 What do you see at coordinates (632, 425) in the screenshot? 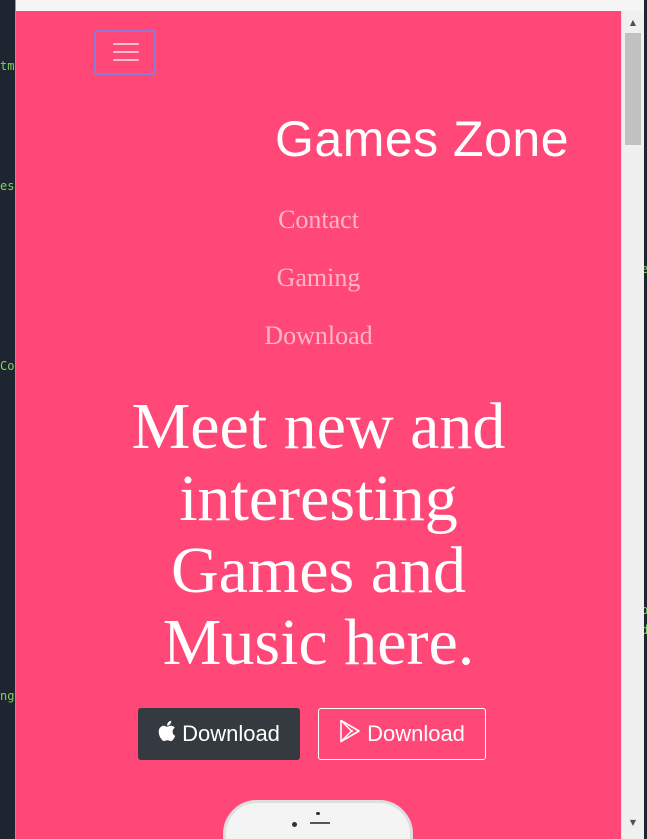
I see `vertical-scrollbar: ▲ ▼` at bounding box center [632, 425].